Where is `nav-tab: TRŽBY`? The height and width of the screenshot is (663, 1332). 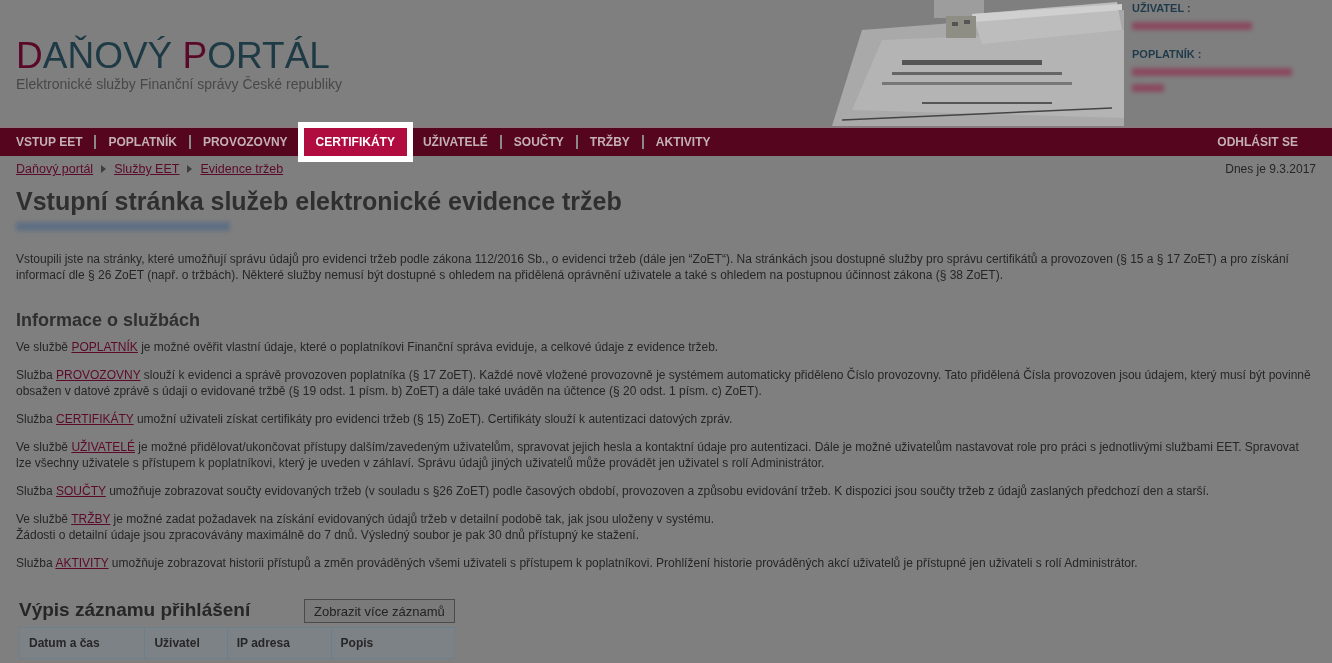
nav-tab: TRŽBY is located at coordinates (609, 142).